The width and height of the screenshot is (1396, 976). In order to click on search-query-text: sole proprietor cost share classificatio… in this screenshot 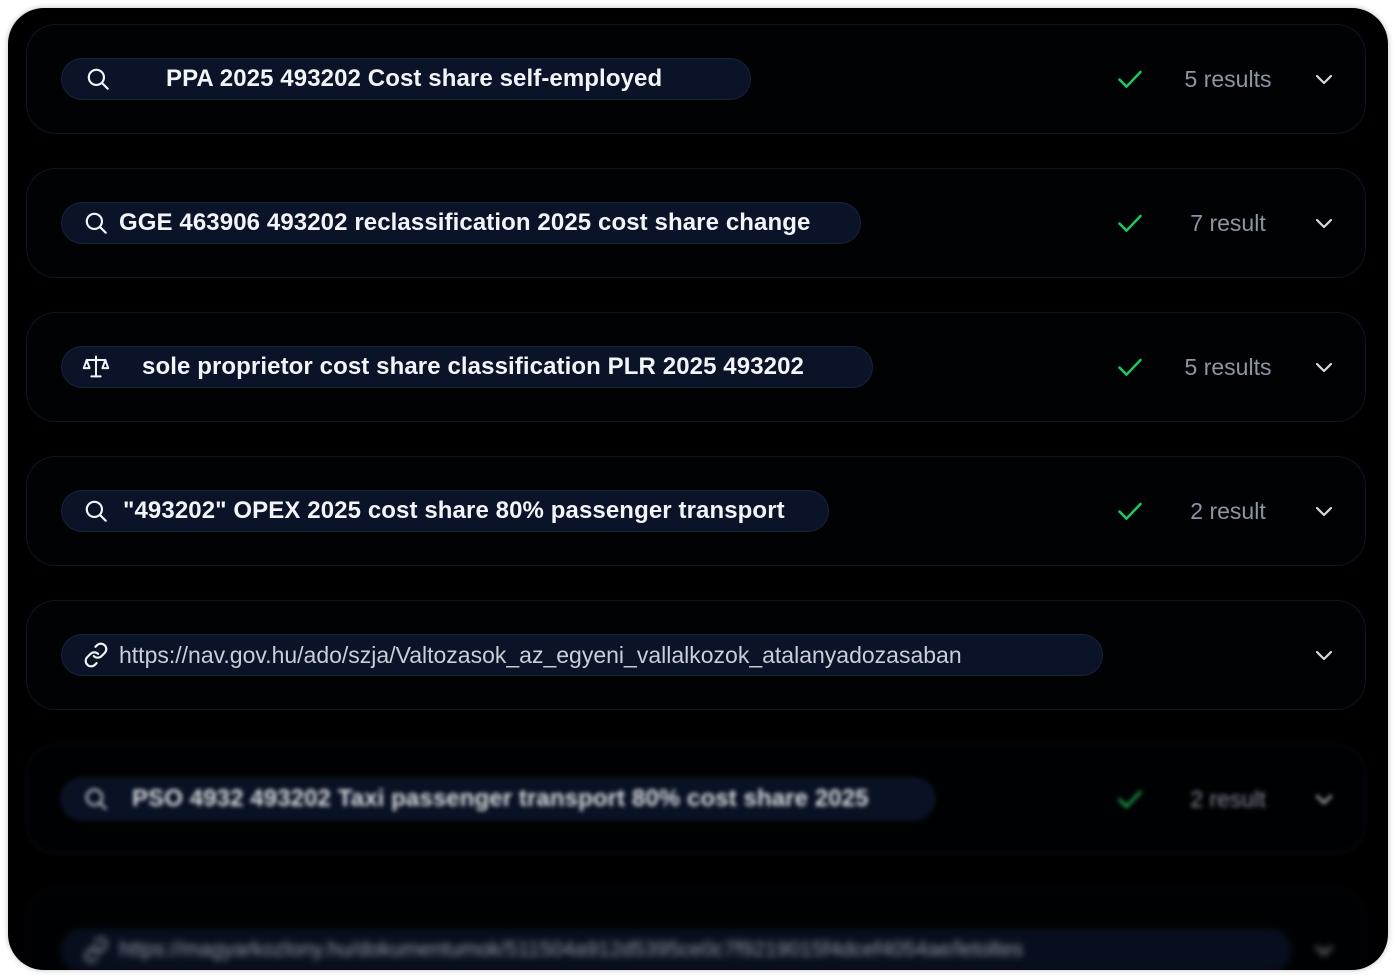, I will do `click(473, 366)`.